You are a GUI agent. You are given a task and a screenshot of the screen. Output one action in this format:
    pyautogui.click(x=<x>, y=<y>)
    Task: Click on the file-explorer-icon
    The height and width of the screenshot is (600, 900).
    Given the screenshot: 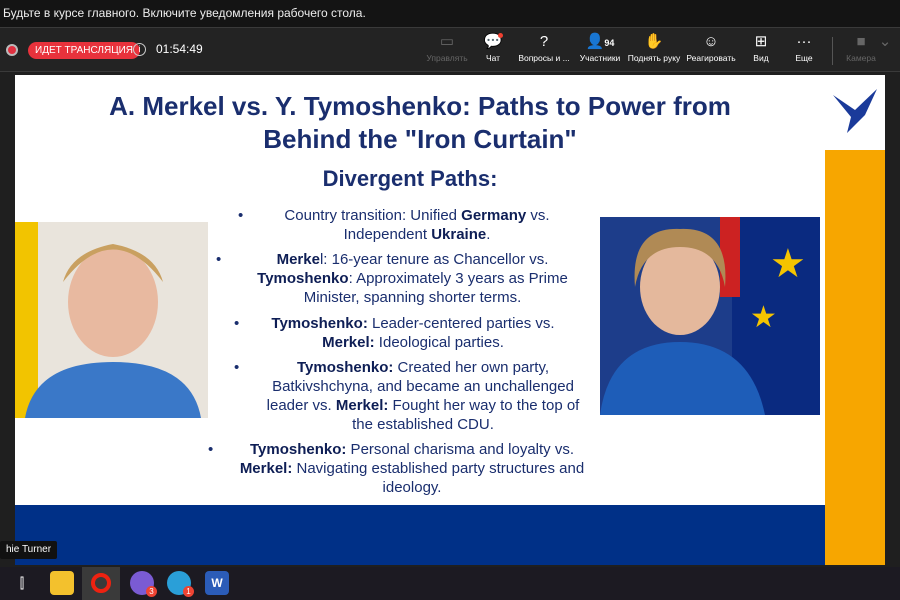 What is the action you would take?
    pyautogui.click(x=62, y=583)
    